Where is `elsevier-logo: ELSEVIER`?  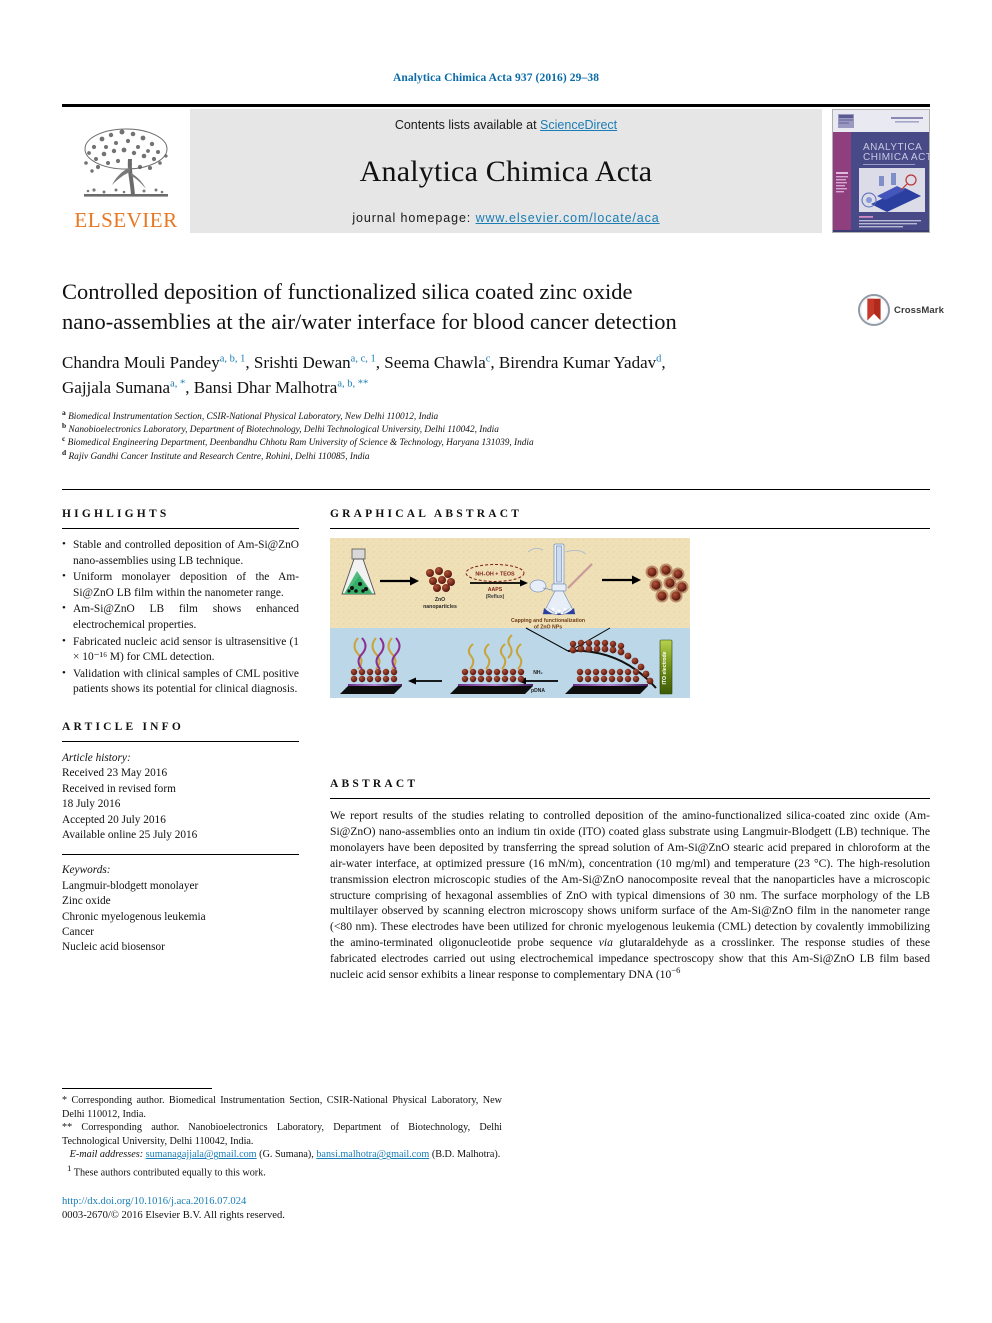 elsevier-logo: ELSEVIER is located at coordinates (126, 171).